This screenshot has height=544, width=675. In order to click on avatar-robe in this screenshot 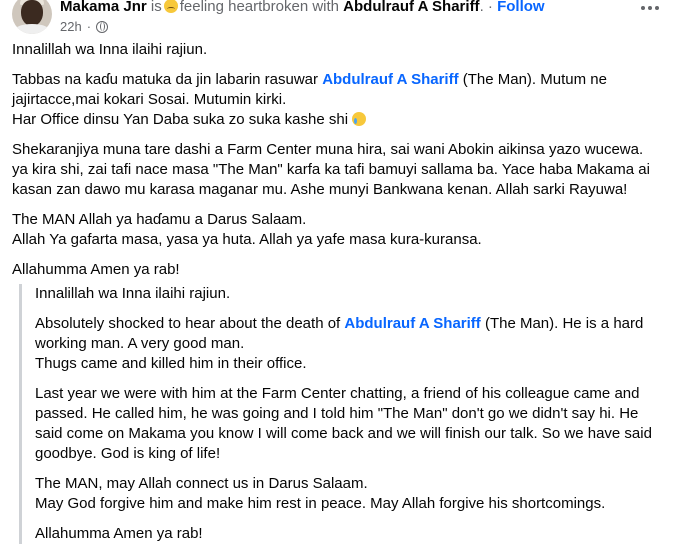, I will do `click(32, 29)`.